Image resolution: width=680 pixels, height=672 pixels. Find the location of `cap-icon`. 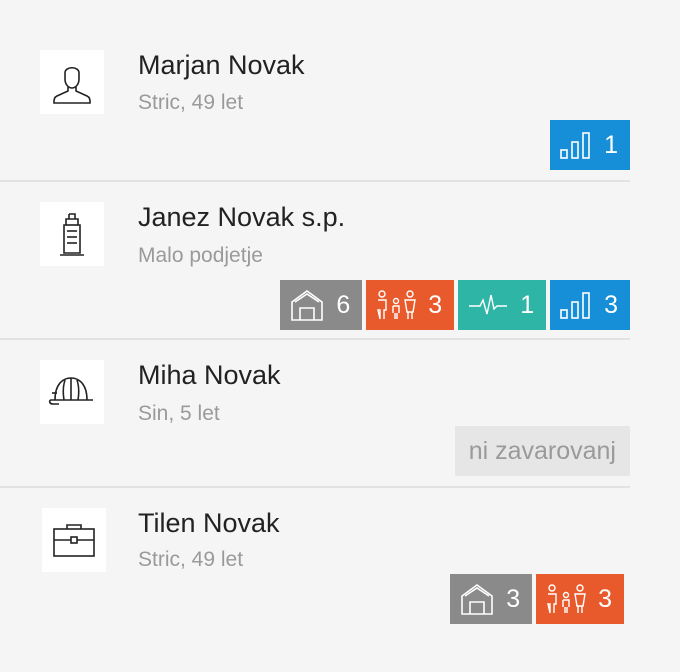

cap-icon is located at coordinates (70, 391).